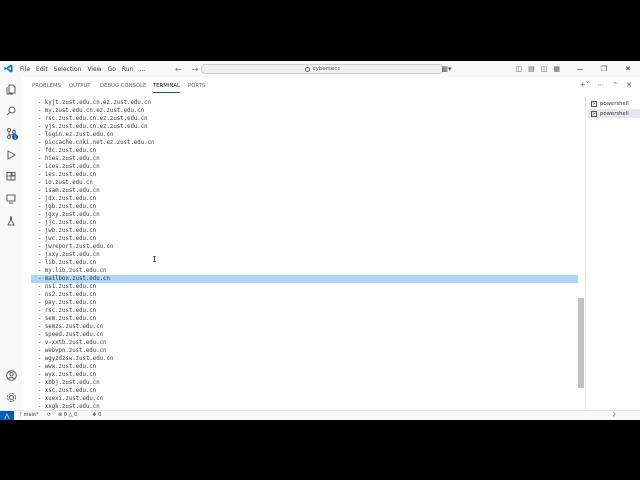  I want to click on maximize-button: ❐, so click(604, 69).